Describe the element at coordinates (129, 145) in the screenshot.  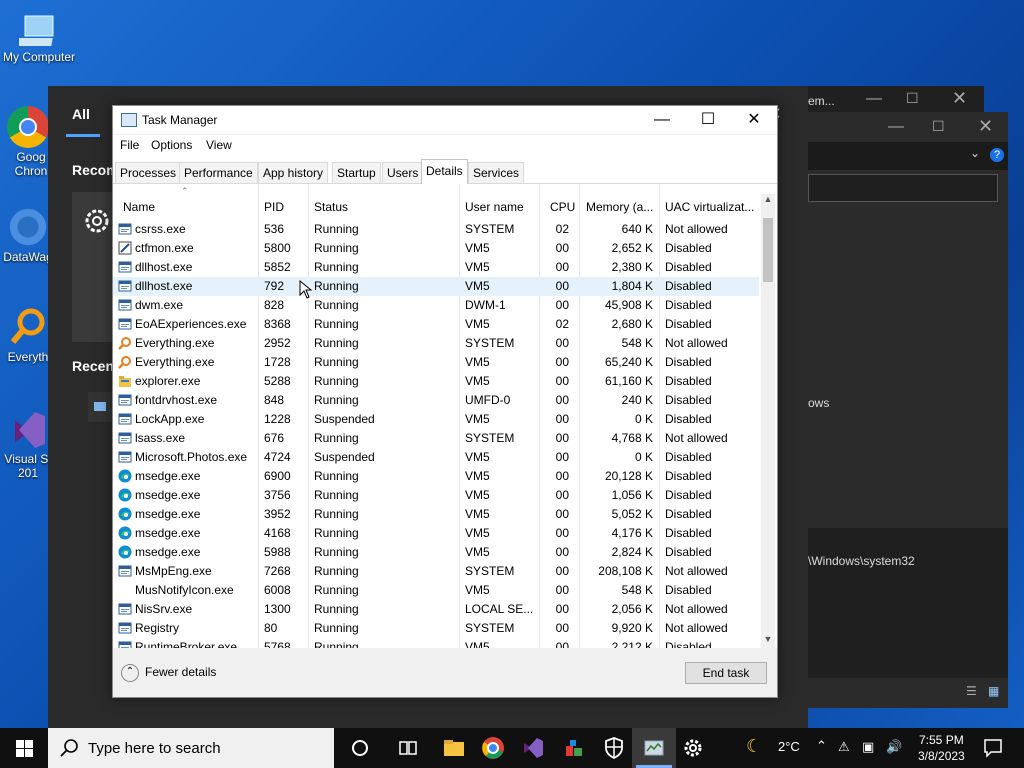
I see `menu-file: File` at that location.